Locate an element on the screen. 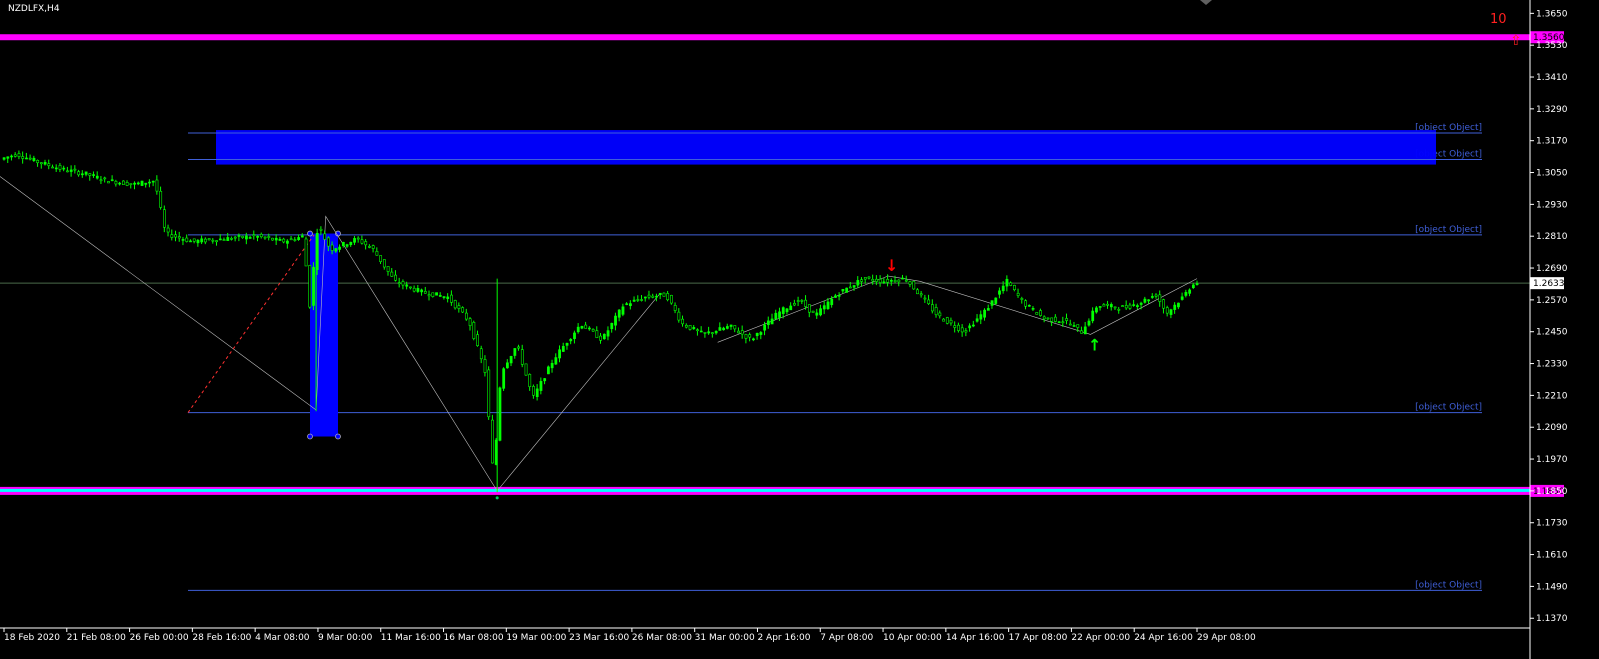 The width and height of the screenshot is (1599, 659). x-tick-label: 29 Apr 08:00 is located at coordinates (1226, 638).